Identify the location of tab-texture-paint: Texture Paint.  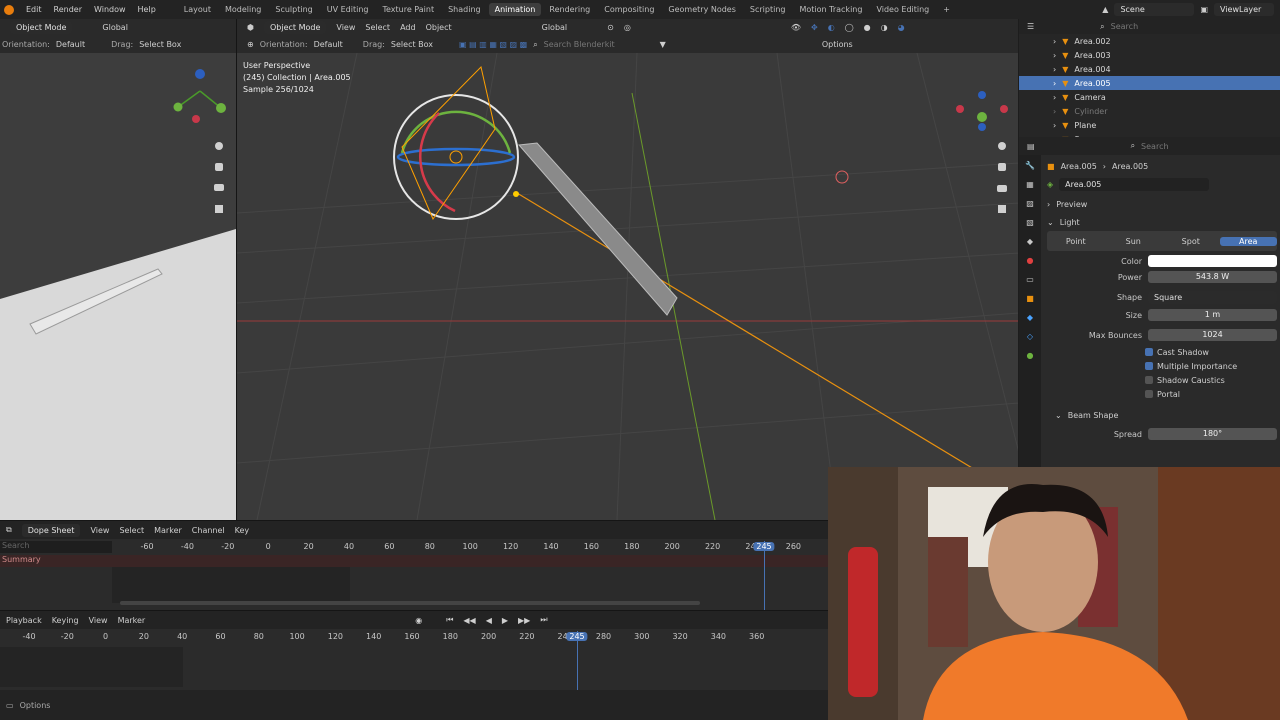
(408, 9).